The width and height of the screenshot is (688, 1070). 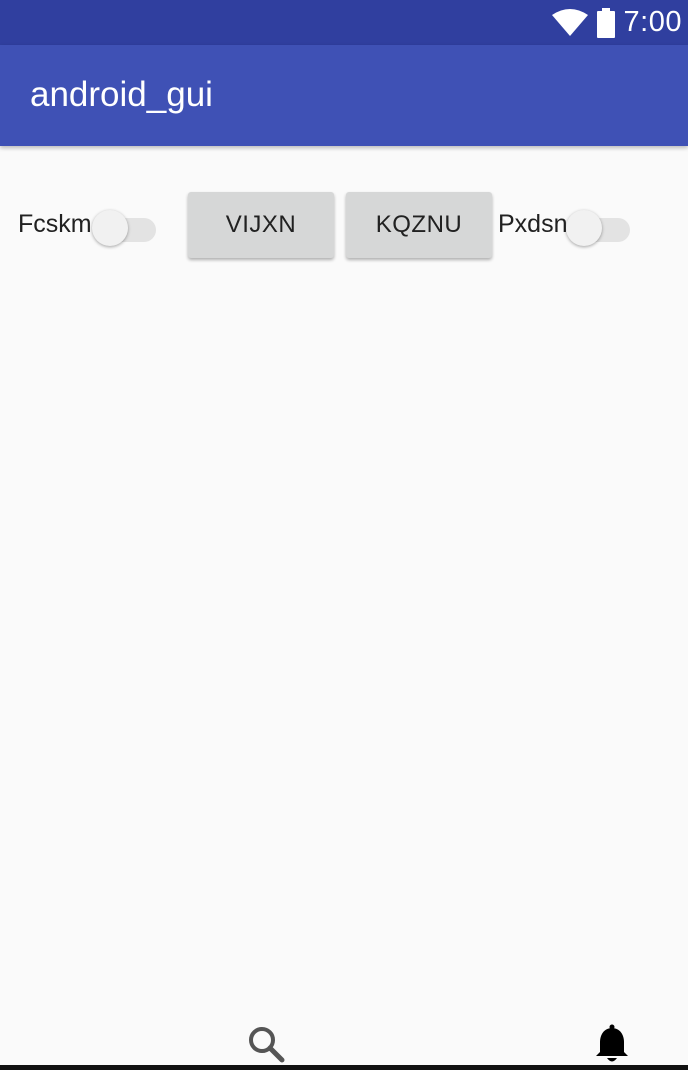 I want to click on pxdsn-switch-label: Pxdsn, so click(x=533, y=224).